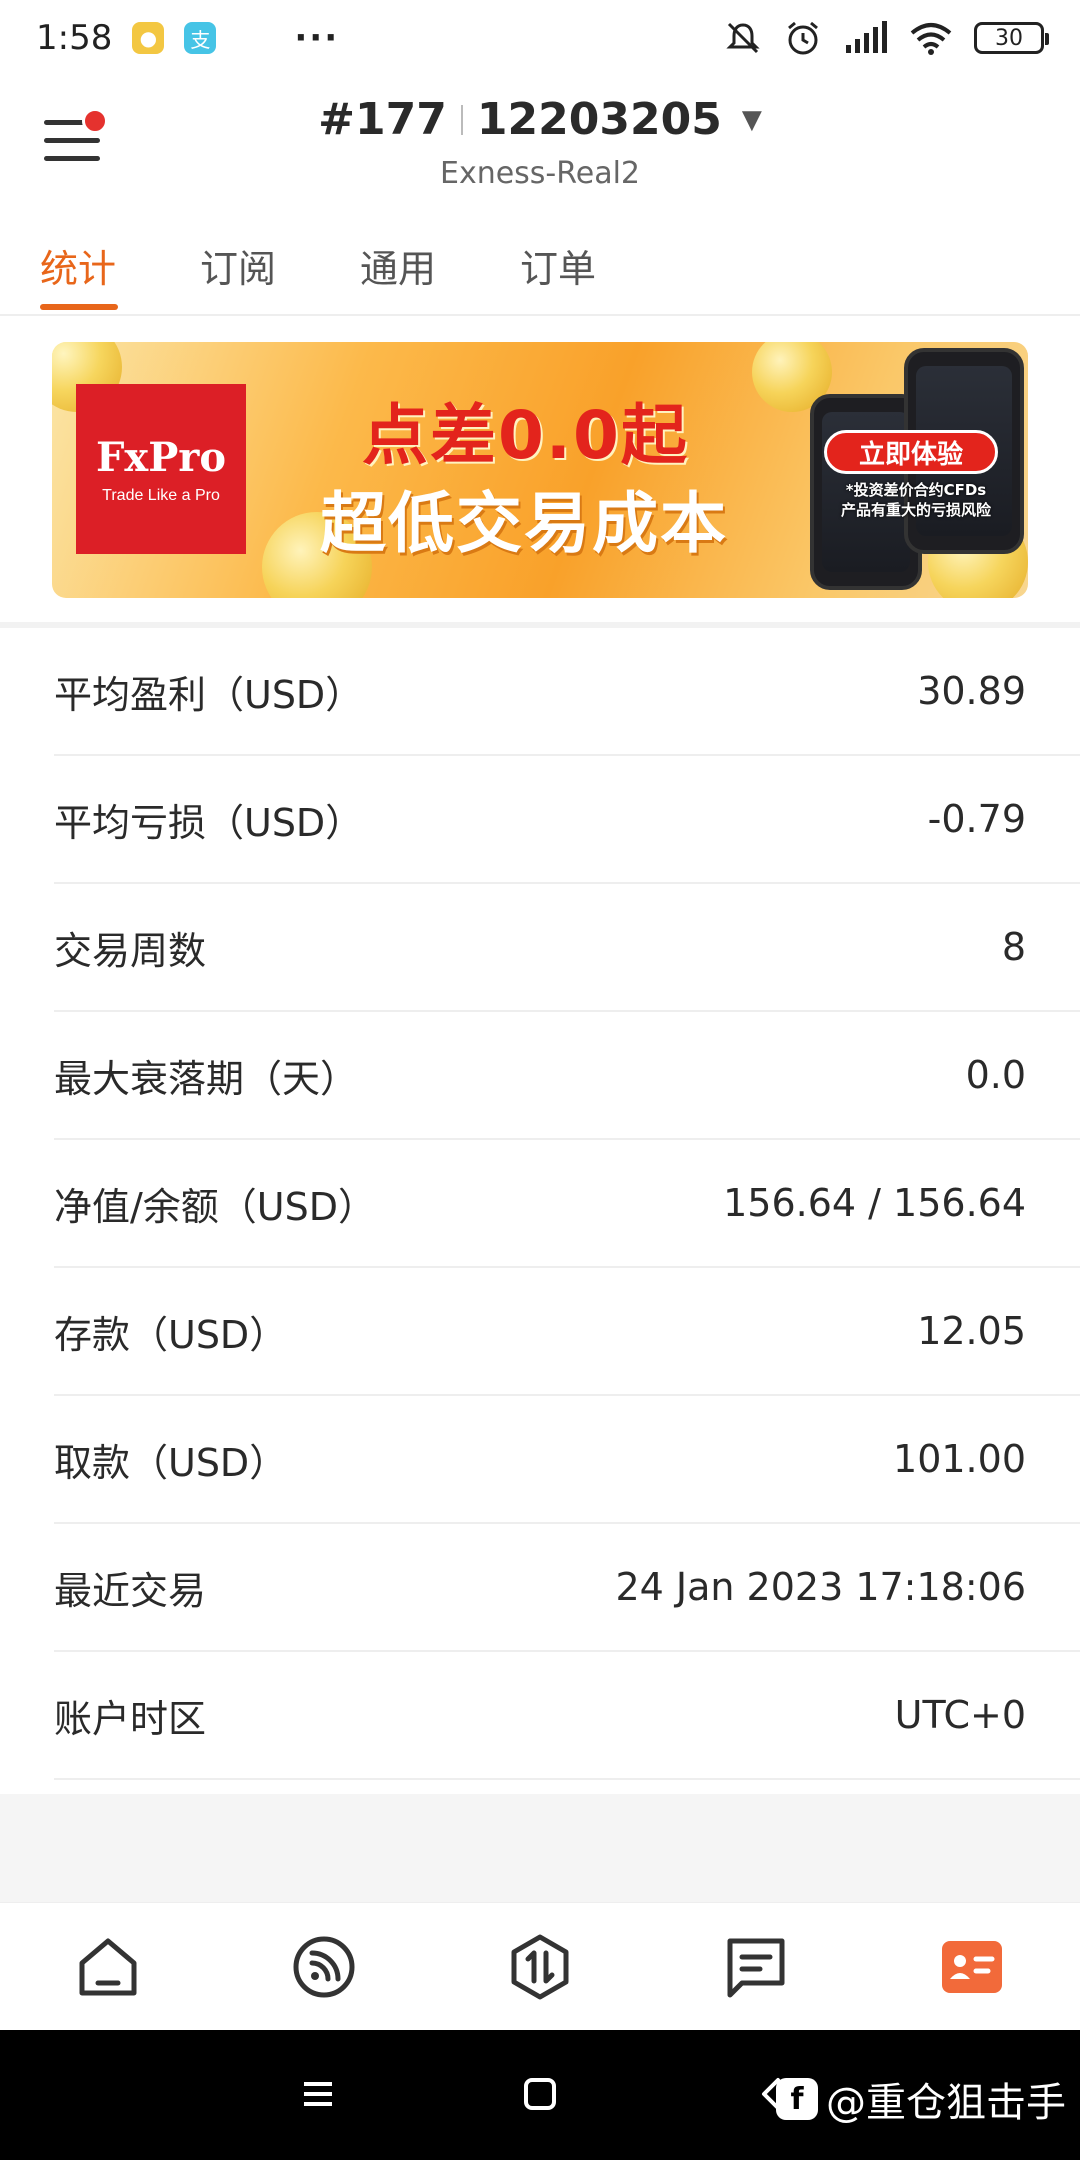 This screenshot has height=2160, width=1080. What do you see at coordinates (130, 1718) in the screenshot?
I see `stat-label: 账户时区` at bounding box center [130, 1718].